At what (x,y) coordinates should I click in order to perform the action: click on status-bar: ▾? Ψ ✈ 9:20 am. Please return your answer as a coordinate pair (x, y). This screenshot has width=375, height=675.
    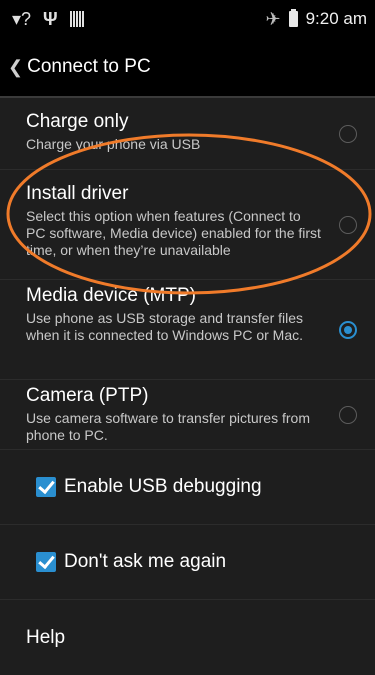
    Looking at the image, I should click on (187, 19).